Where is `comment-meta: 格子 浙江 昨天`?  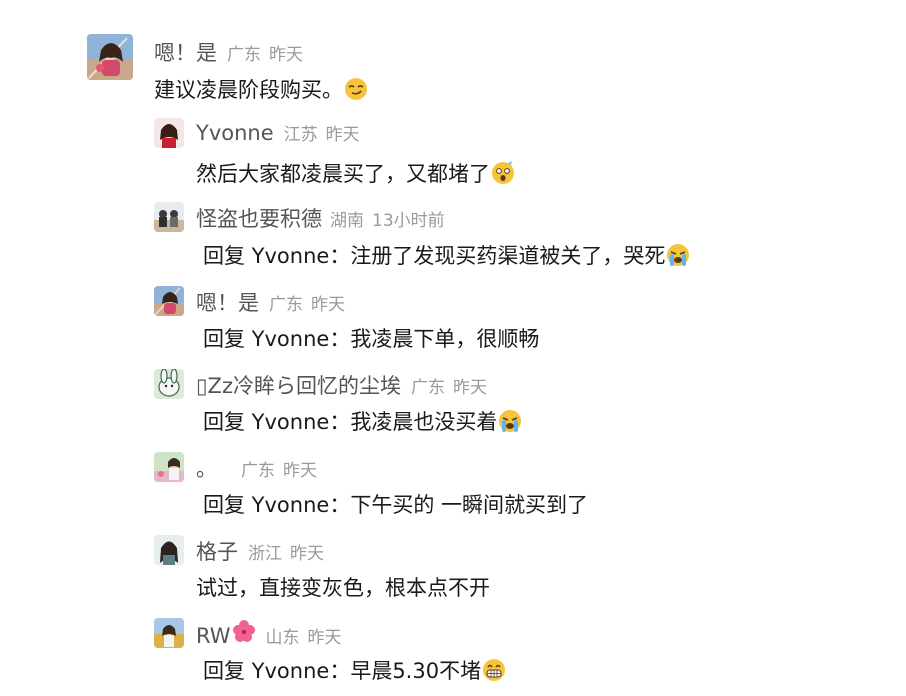
comment-meta: 格子 浙江 昨天 is located at coordinates (260, 551).